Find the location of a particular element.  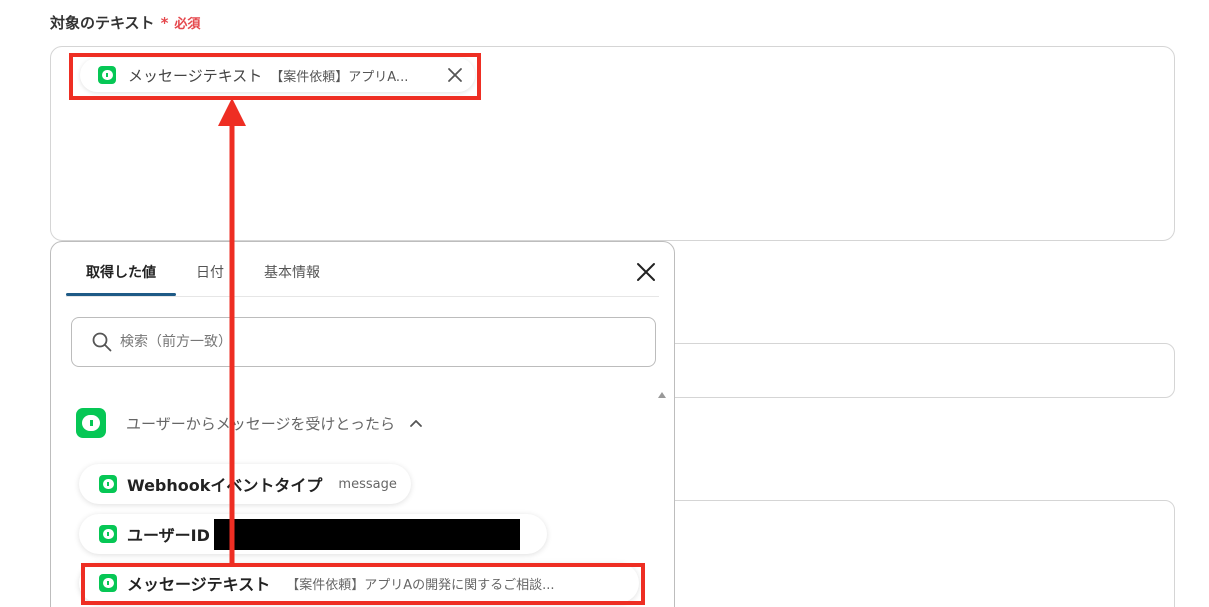

item-value: message is located at coordinates (367, 484).